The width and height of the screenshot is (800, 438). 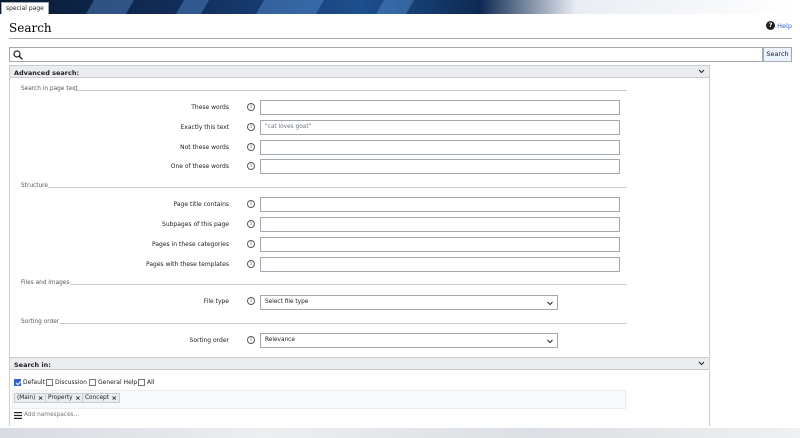 What do you see at coordinates (25, 8) in the screenshot?
I see `tab-special-page: special page` at bounding box center [25, 8].